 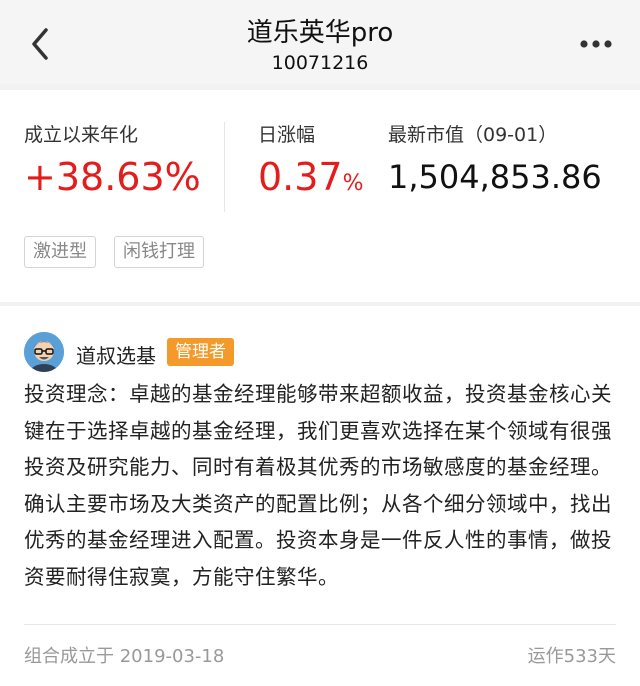 I want to click on market-value: 1,504,853.86, so click(x=495, y=177).